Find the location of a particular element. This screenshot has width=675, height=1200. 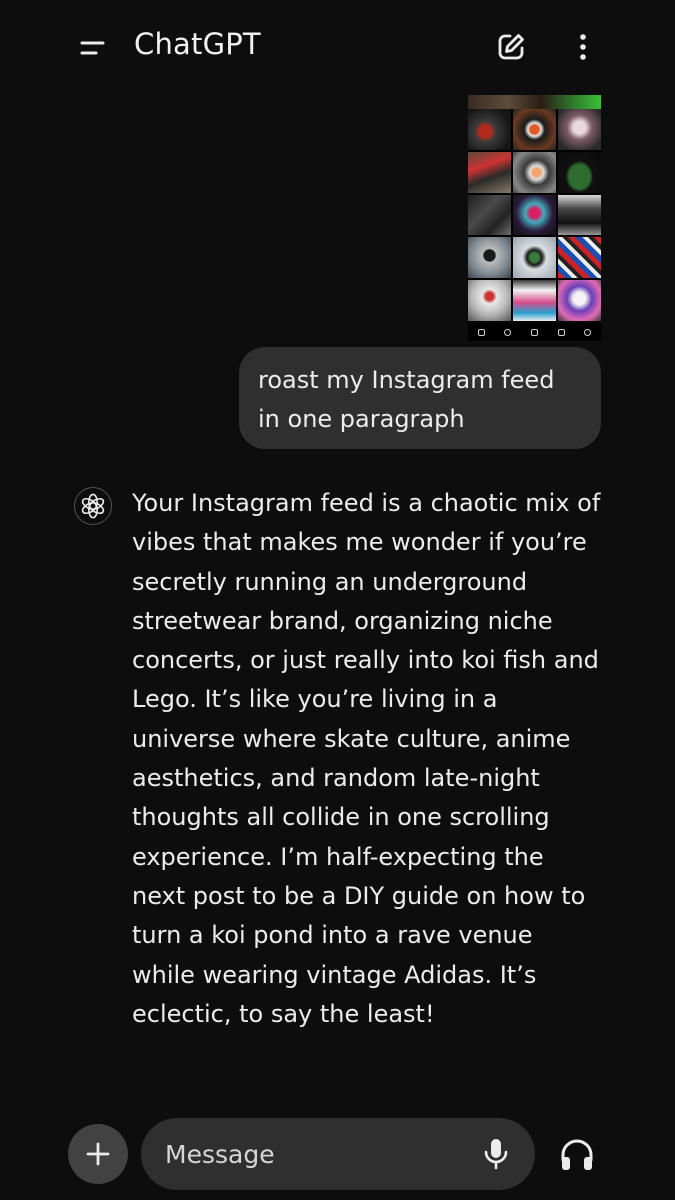

add-icon is located at coordinates (534, 332).